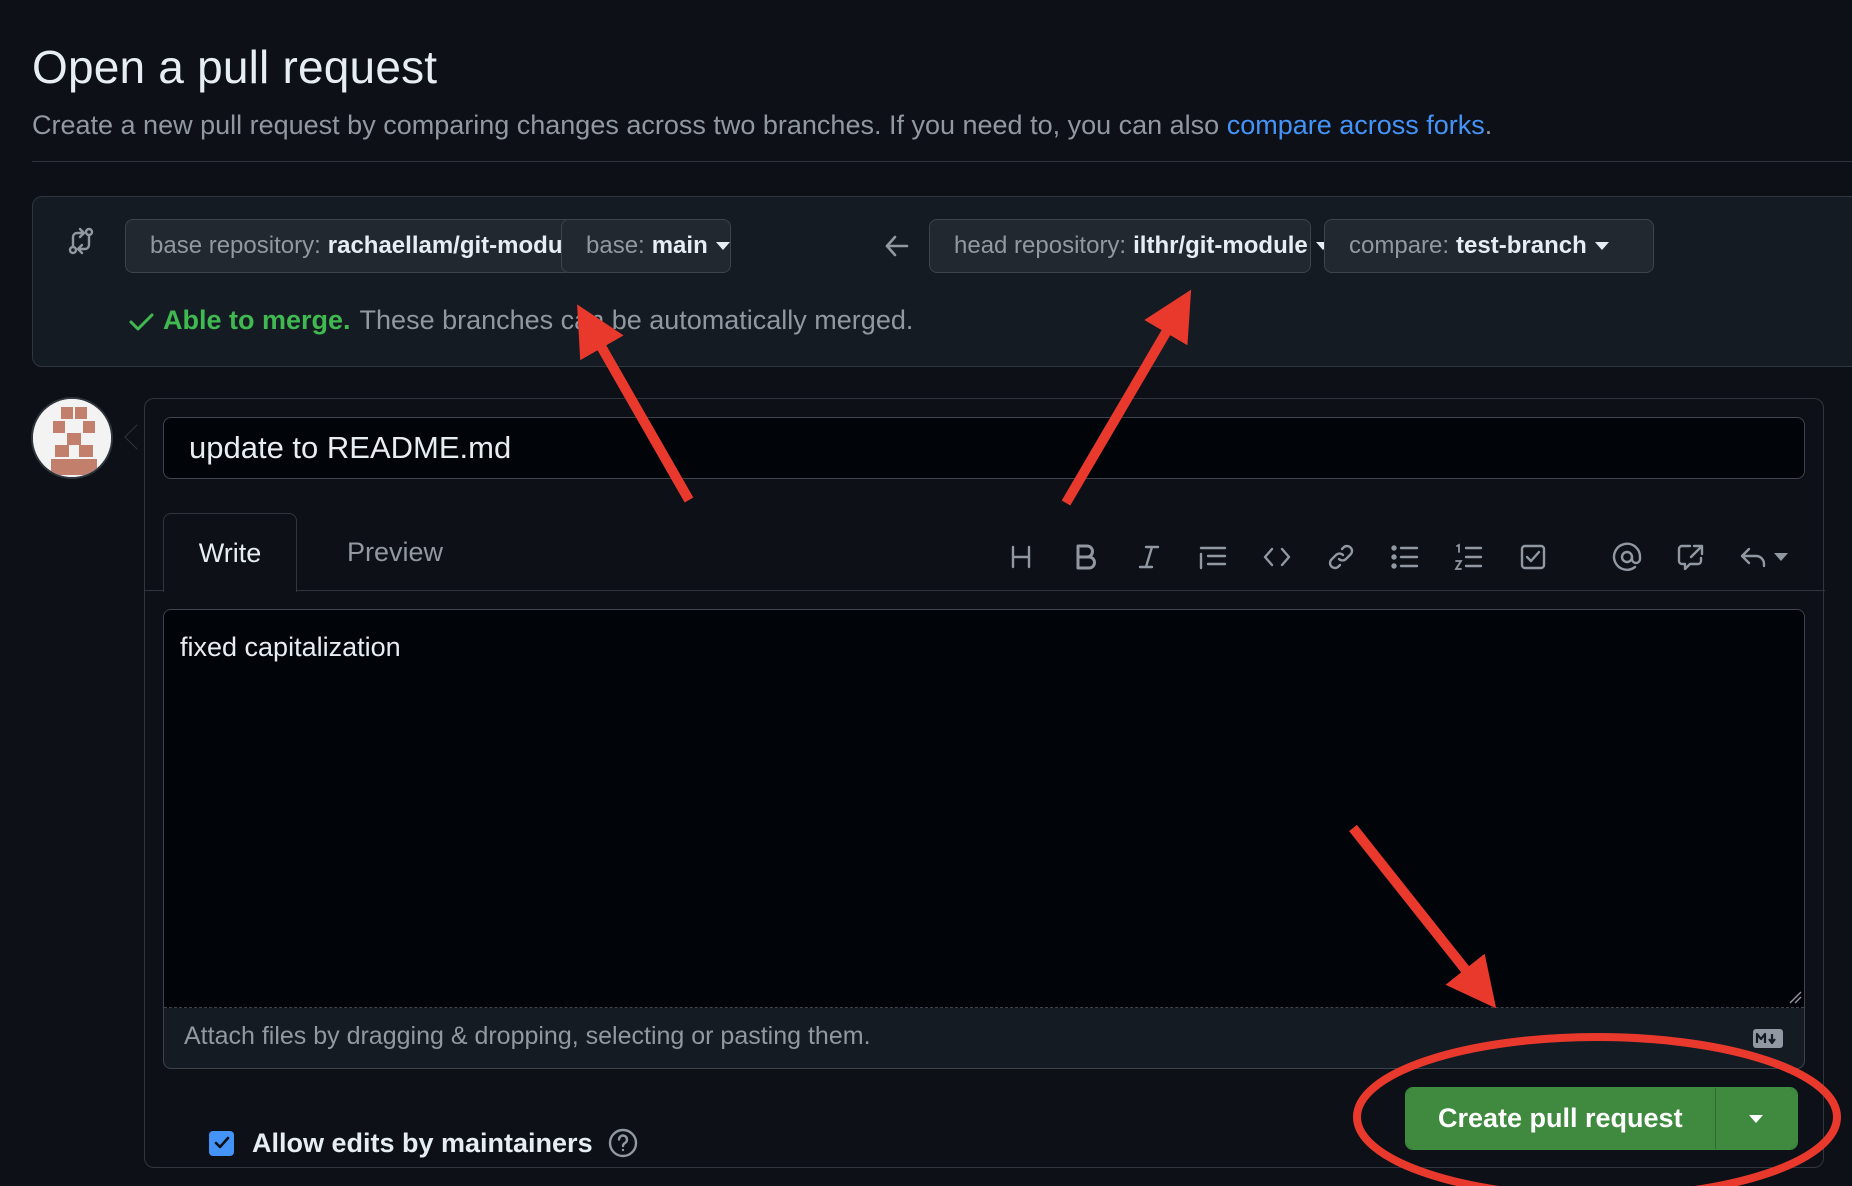  I want to click on base-repository-value: rachaellam/git-module, so click(455, 245).